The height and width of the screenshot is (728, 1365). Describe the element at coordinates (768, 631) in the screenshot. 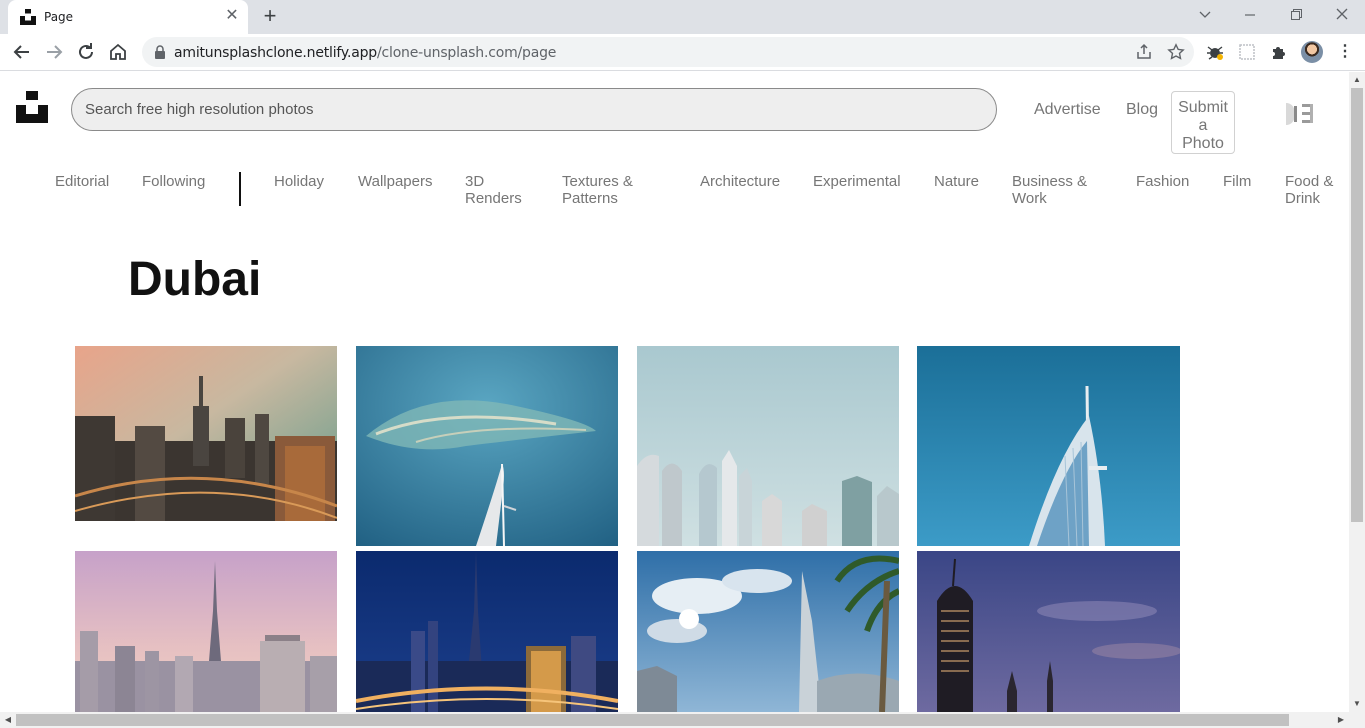

I see `photo-burj-khalifa-palms` at that location.